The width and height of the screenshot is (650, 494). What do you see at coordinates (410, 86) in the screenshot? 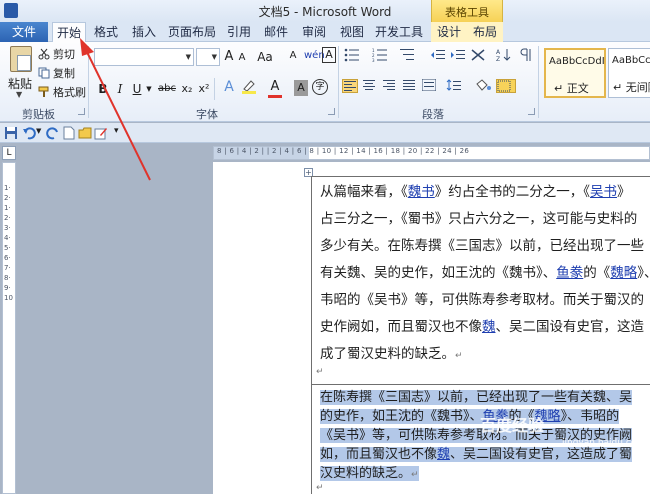
I see `justify-button` at bounding box center [410, 86].